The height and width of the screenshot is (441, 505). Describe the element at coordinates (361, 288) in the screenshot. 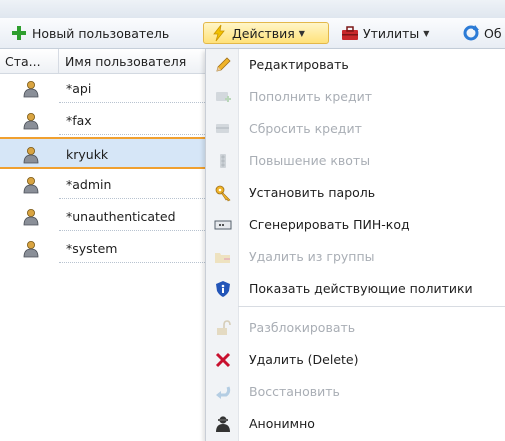

I see `menu-item-label: Показать действующие политики` at that location.